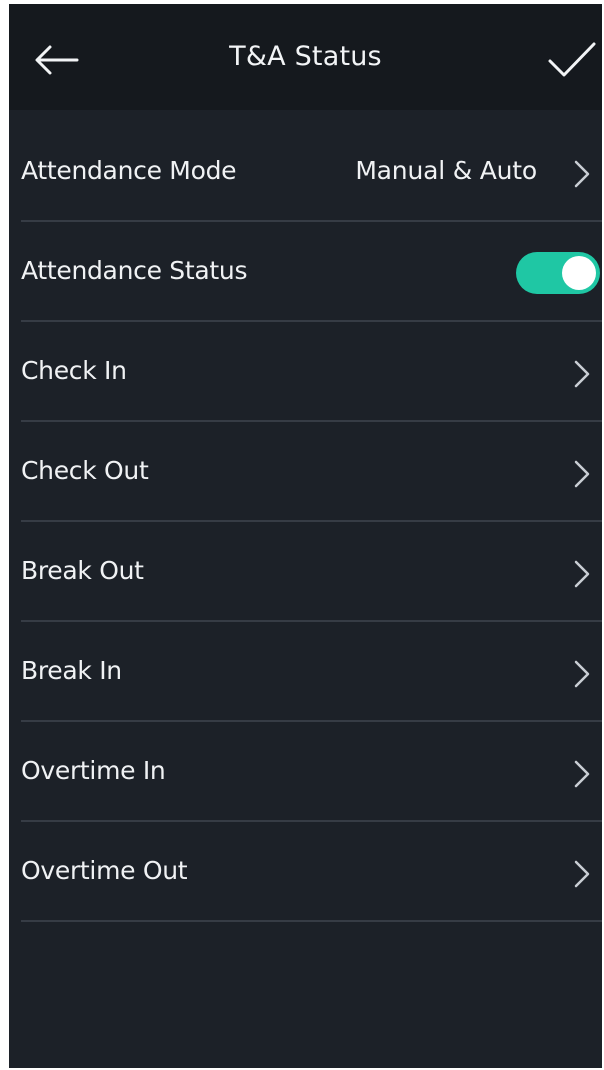 The width and height of the screenshot is (604, 1070). I want to click on status-row-overtime-out: Overtime Out, so click(305, 872).